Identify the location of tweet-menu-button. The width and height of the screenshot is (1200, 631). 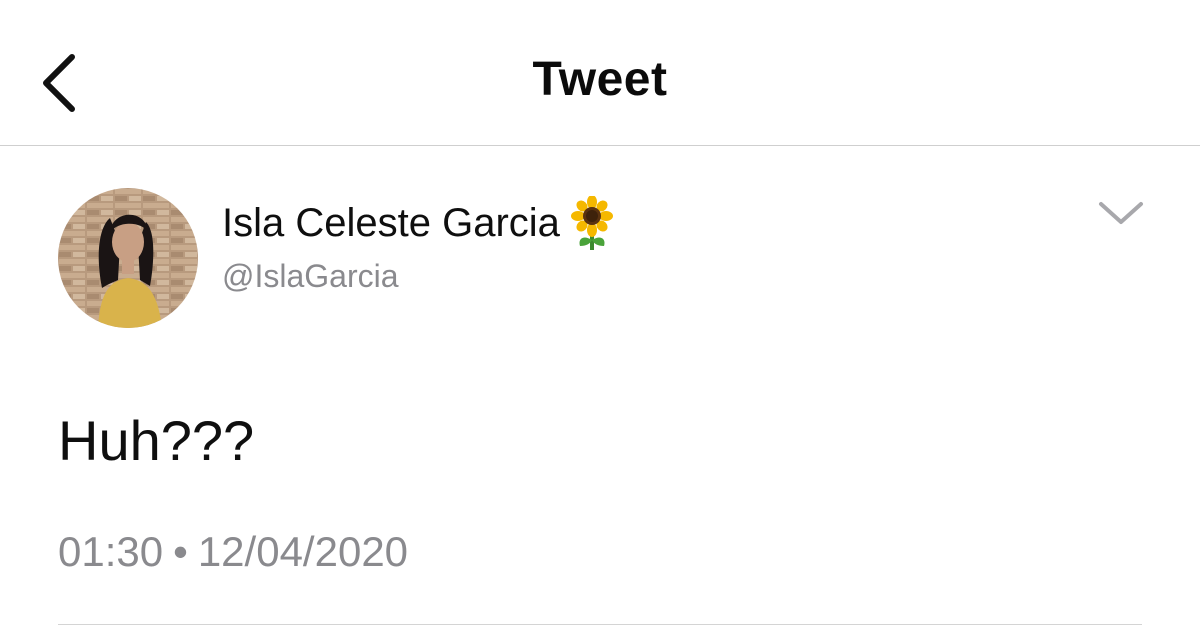
(1121, 213).